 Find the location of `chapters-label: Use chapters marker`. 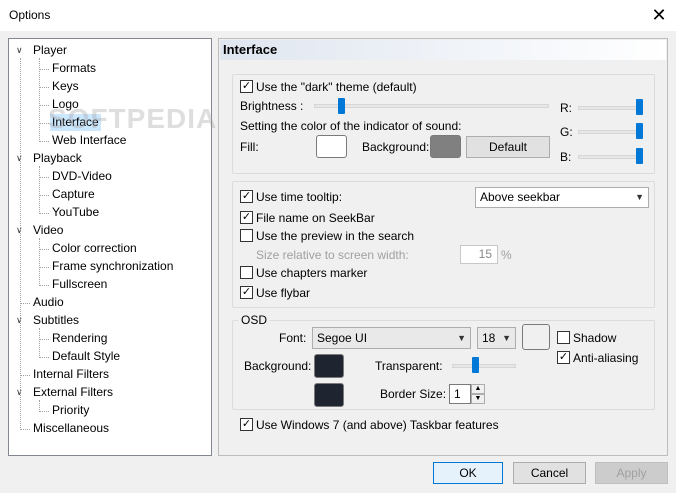

chapters-label: Use chapters marker is located at coordinates (312, 273).